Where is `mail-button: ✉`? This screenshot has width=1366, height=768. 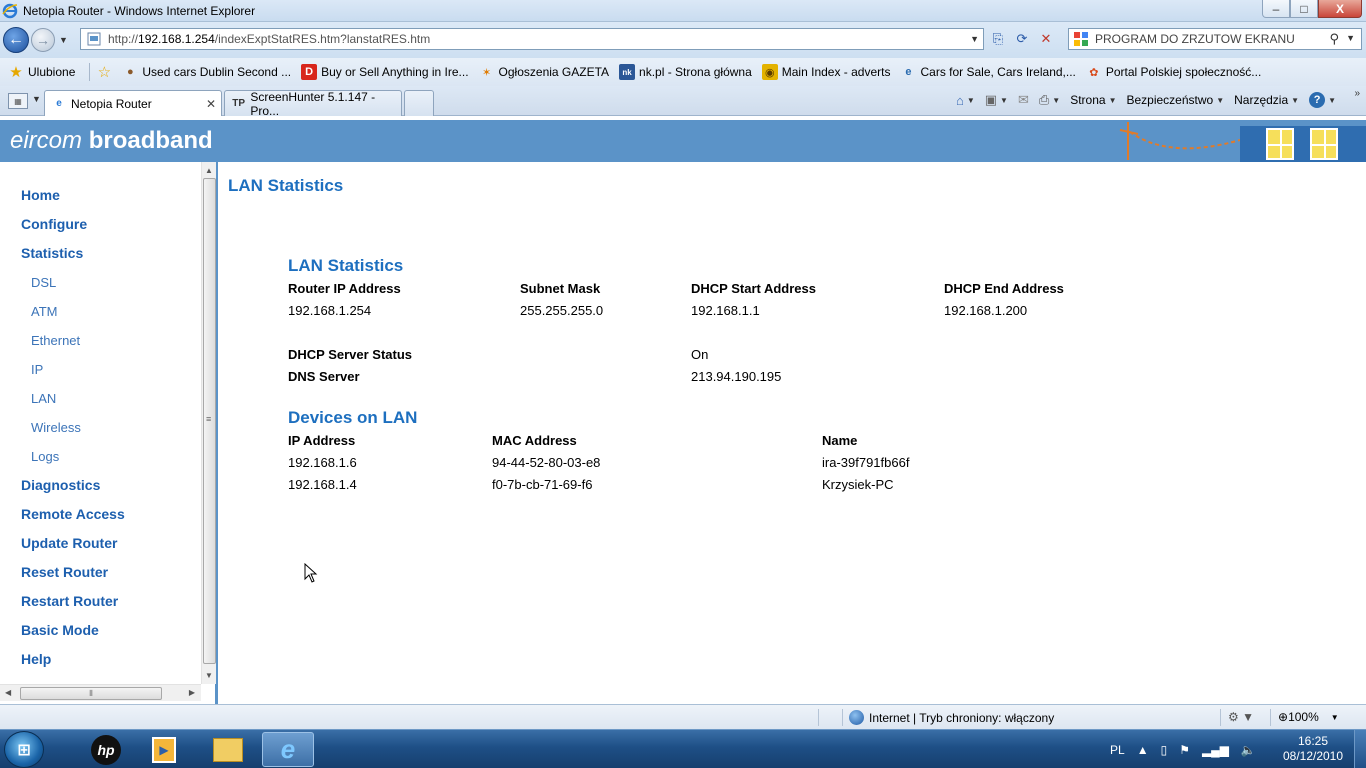 mail-button: ✉ is located at coordinates (1023, 100).